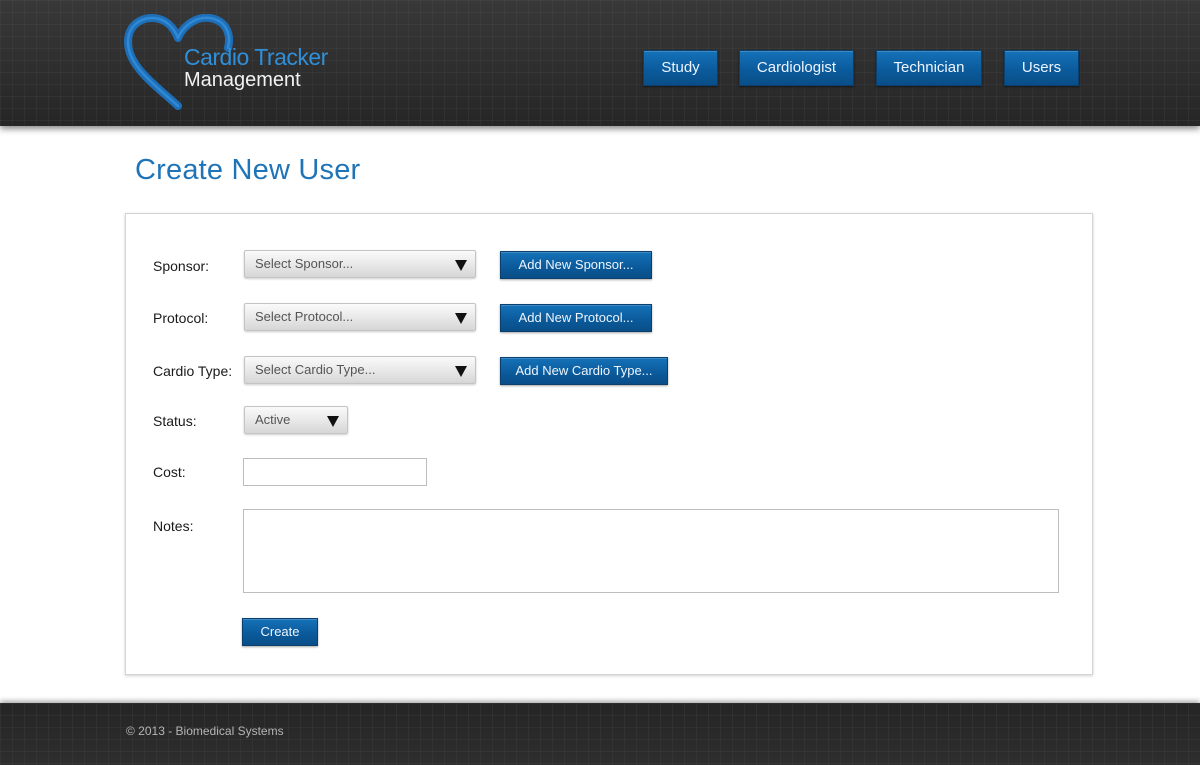 The width and height of the screenshot is (1200, 765). I want to click on notes-textarea, so click(651, 551).